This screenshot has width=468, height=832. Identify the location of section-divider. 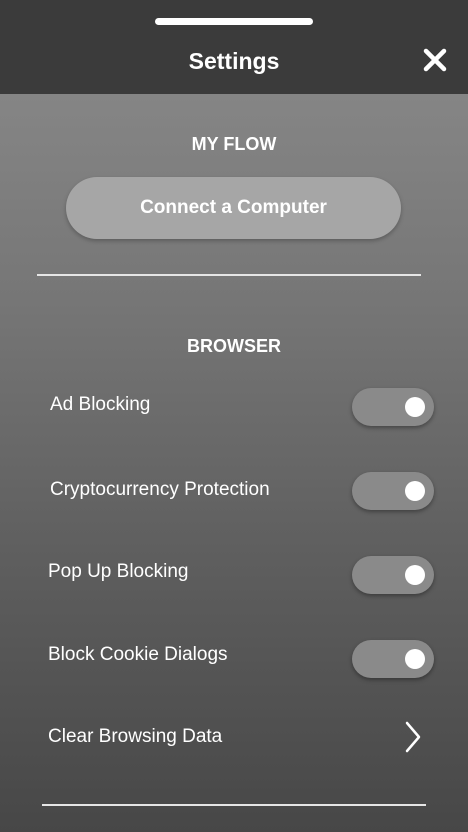
(229, 275).